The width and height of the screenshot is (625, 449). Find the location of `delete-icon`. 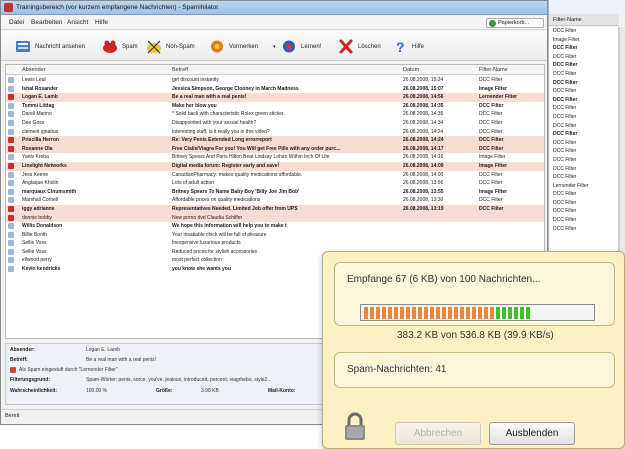

delete-icon is located at coordinates (346, 46).